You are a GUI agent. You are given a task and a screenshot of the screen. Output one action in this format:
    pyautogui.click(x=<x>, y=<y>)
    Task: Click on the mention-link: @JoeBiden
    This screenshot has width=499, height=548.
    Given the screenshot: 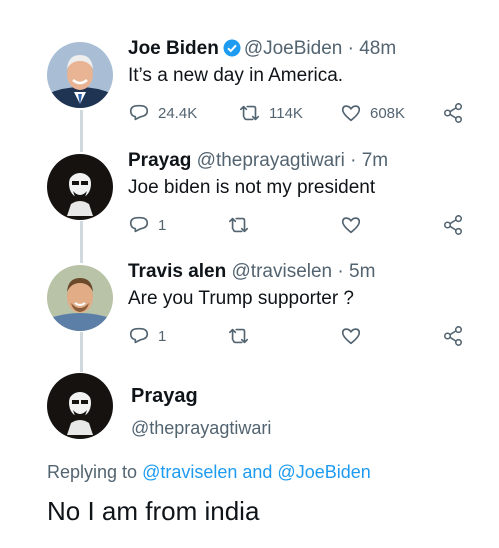 What is the action you would take?
    pyautogui.click(x=323, y=472)
    